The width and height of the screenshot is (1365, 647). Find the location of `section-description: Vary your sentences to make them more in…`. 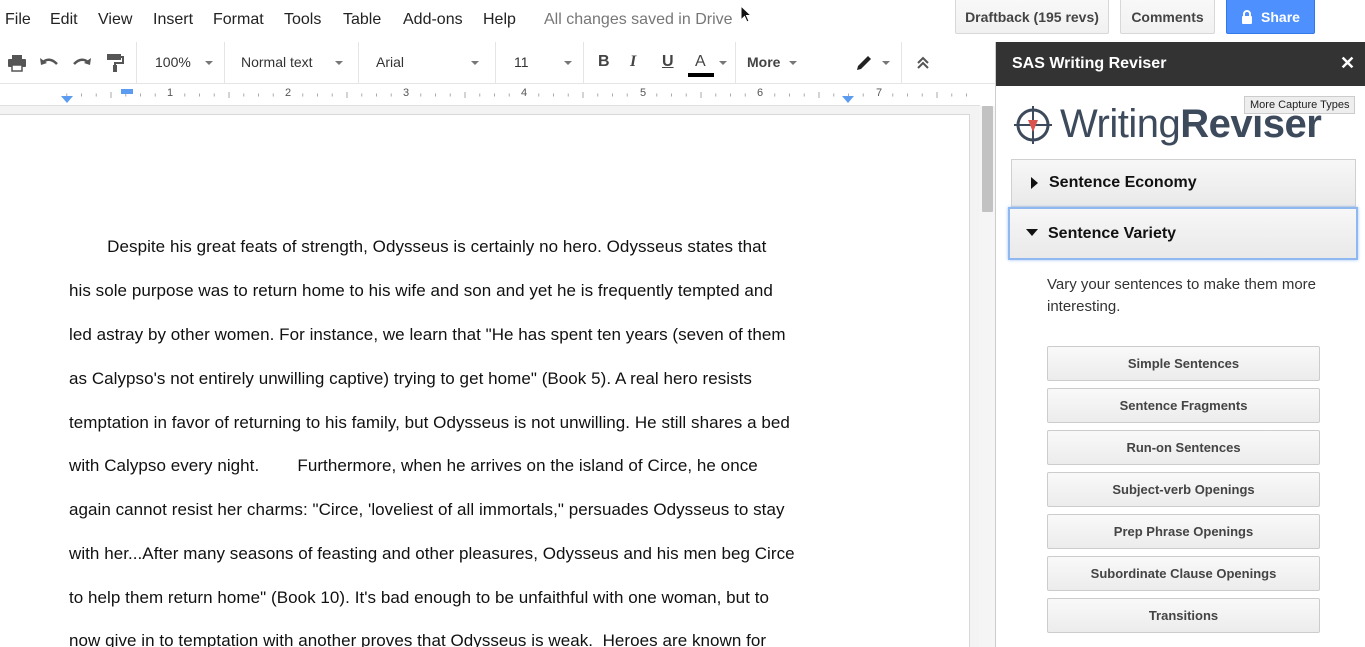

section-description: Vary your sentences to make them more in… is located at coordinates (1182, 295).